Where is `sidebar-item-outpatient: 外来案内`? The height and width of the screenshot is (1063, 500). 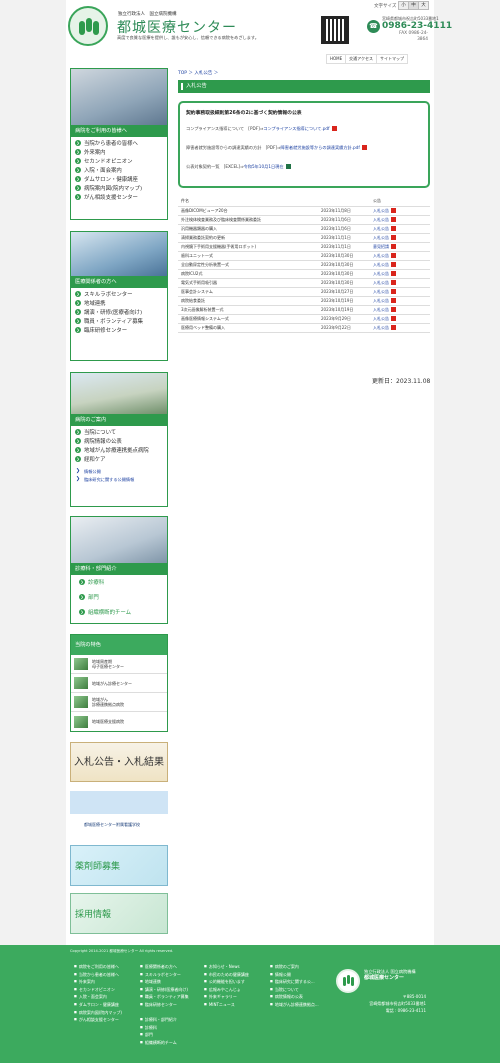 sidebar-item-outpatient: 外来案内 is located at coordinates (119, 153).